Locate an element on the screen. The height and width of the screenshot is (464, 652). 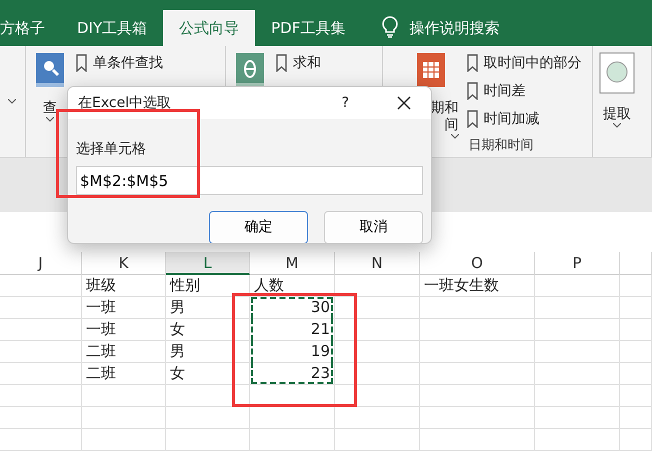
ribbon-button-label: 查 is located at coordinates (49, 108).